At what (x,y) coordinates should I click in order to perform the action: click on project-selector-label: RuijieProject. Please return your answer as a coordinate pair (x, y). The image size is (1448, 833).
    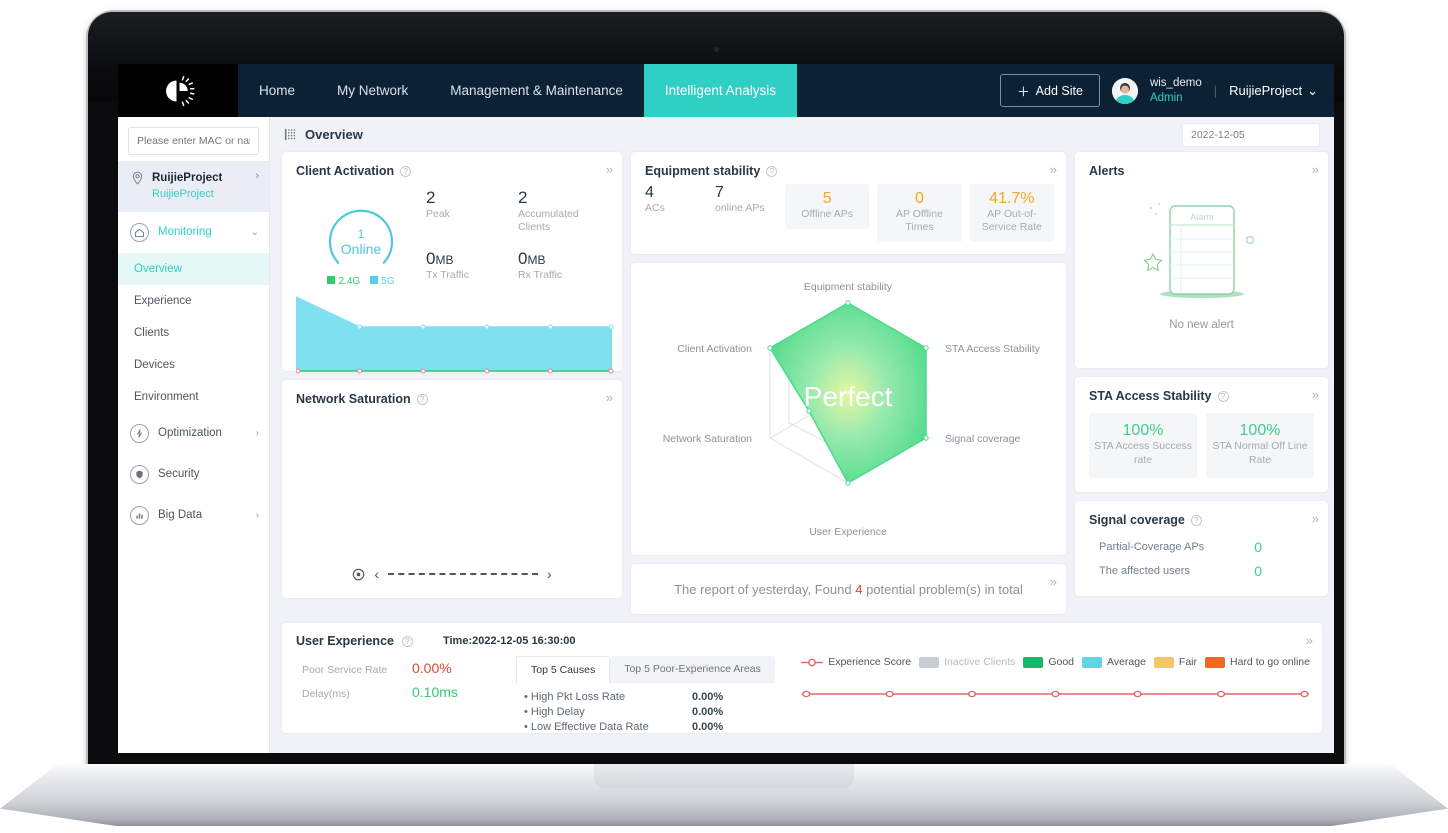
    Looking at the image, I should click on (1266, 90).